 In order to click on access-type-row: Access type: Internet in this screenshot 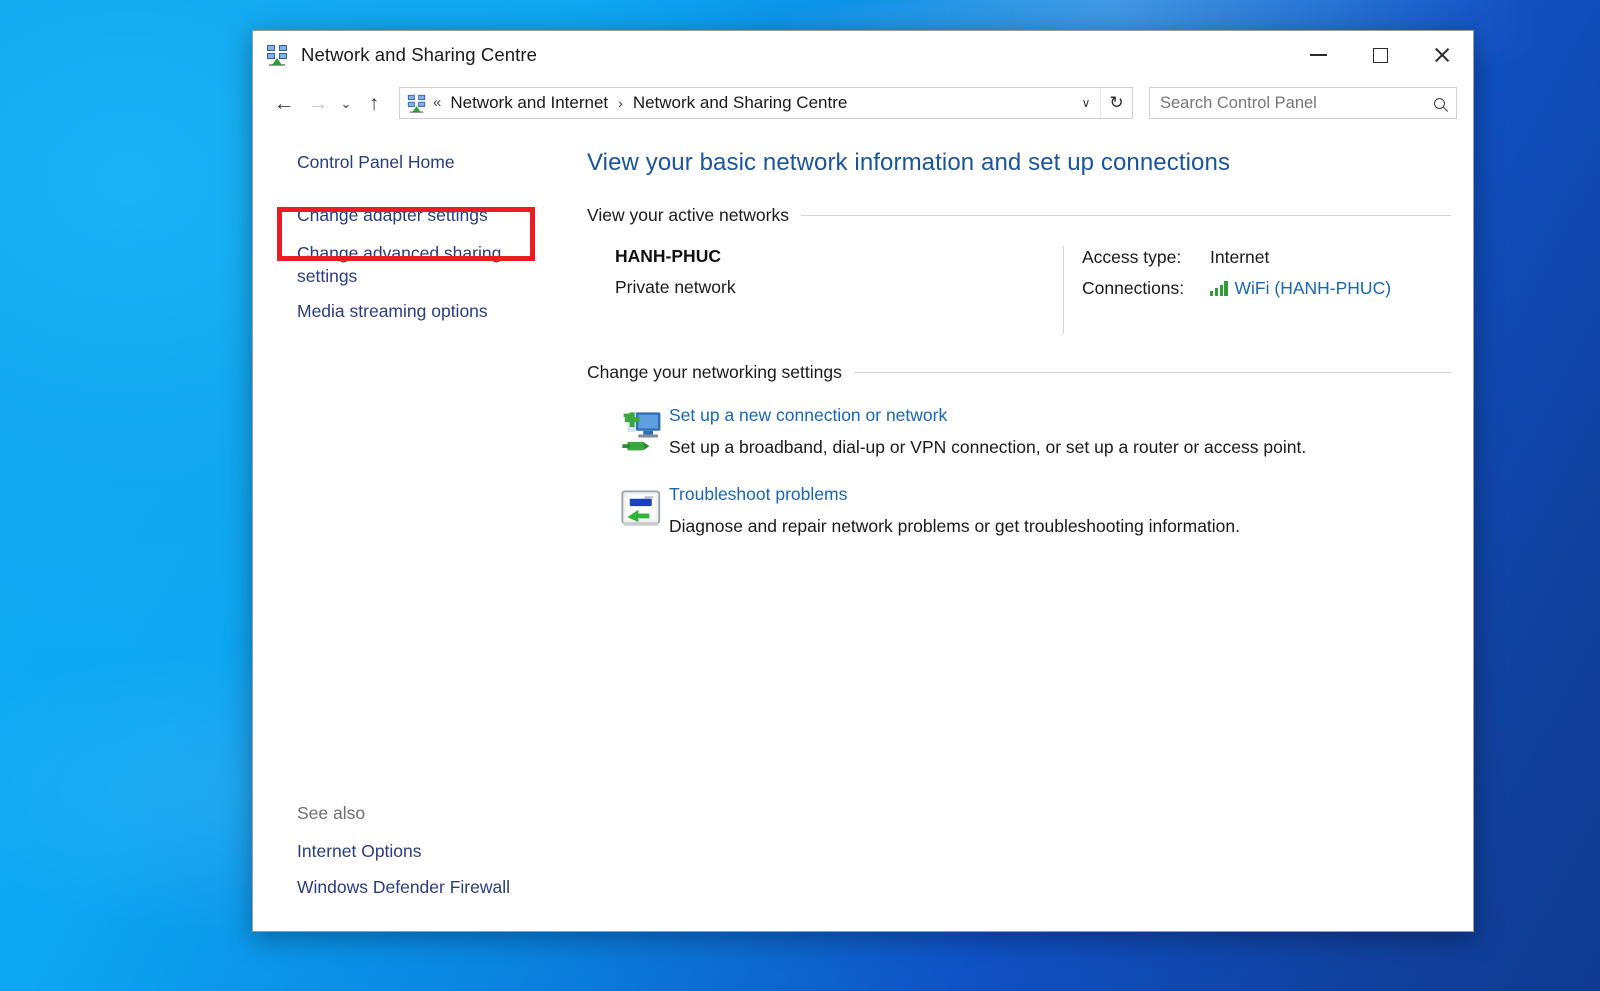, I will do `click(1266, 257)`.